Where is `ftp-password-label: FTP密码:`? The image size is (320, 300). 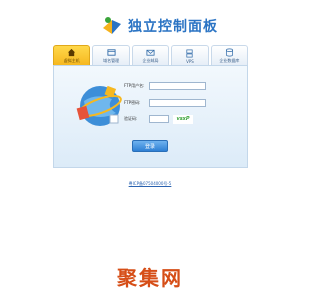
ftp-password-label: FTP密码: is located at coordinates (132, 102).